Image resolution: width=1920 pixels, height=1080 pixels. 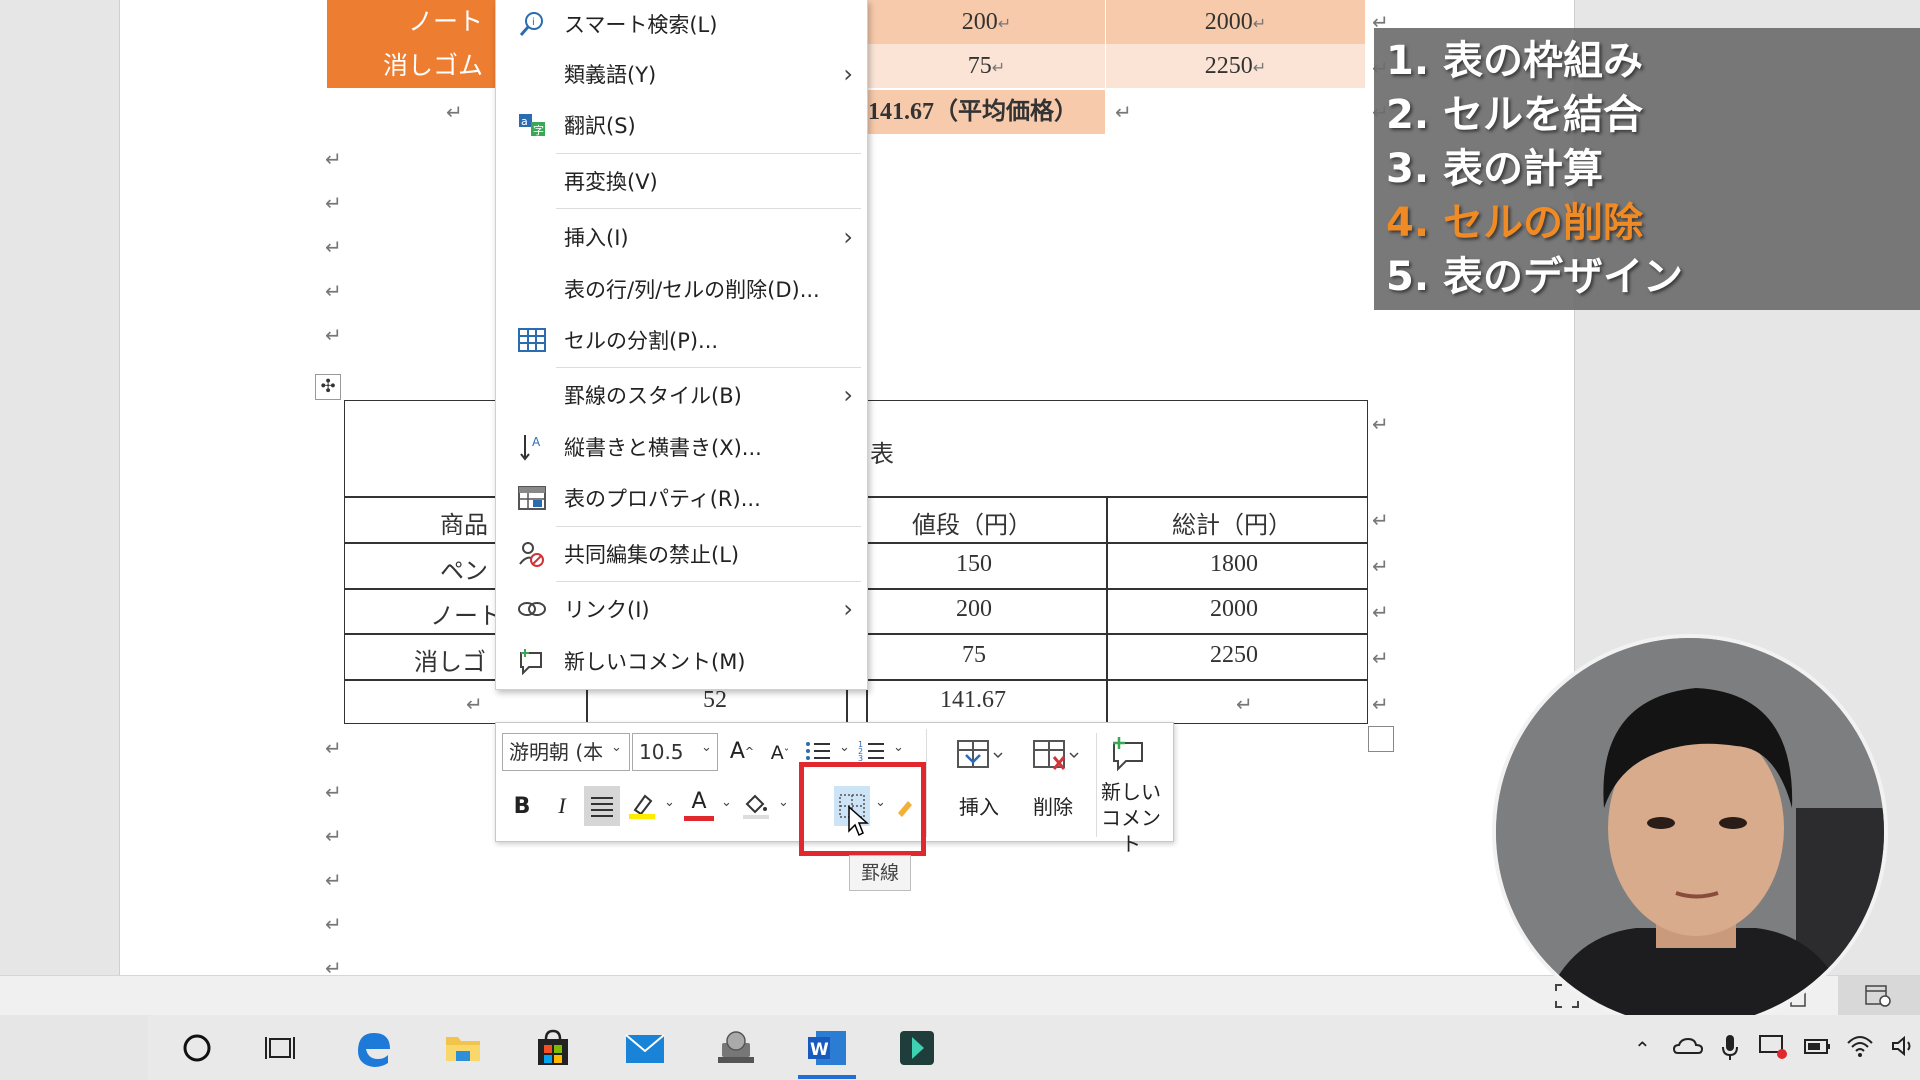 What do you see at coordinates (1234, 609) in the screenshot?
I see `cell-total: 2000` at bounding box center [1234, 609].